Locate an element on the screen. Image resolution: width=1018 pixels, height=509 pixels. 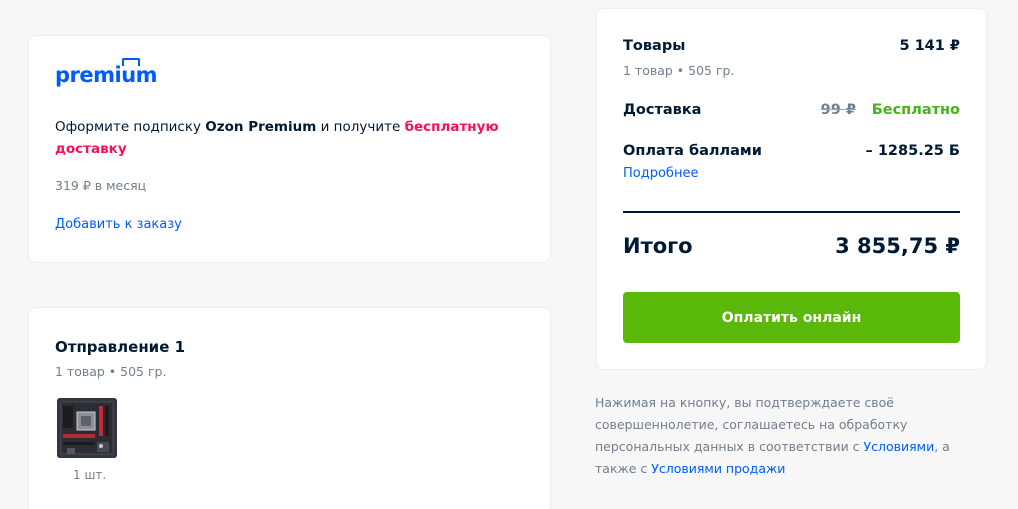
motherboard-image-icon is located at coordinates (87, 428).